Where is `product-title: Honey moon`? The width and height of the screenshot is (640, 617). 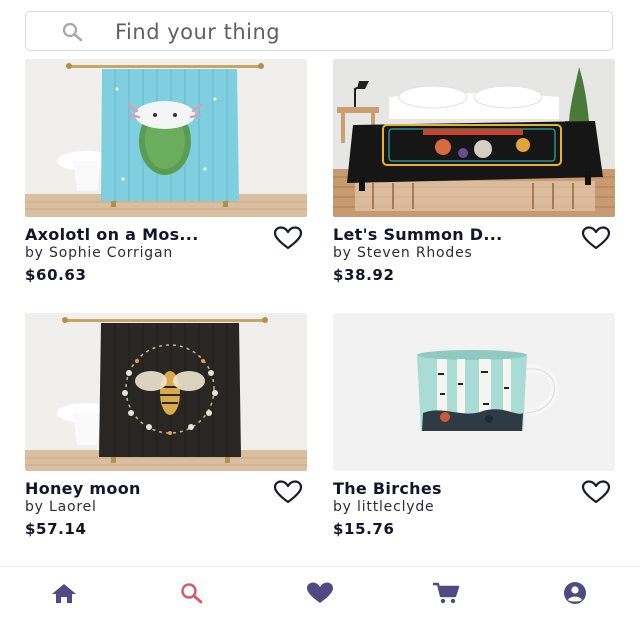
product-title: Honey moon is located at coordinates (83, 488).